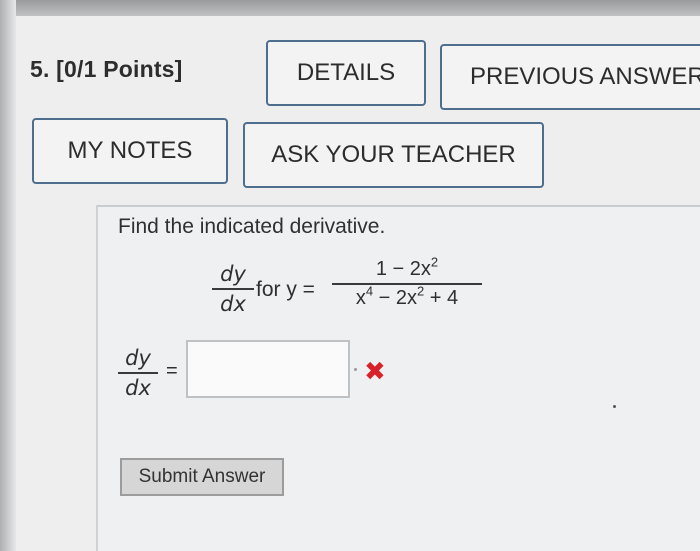  Describe the element at coordinates (202, 477) in the screenshot. I see `submit-answer-button: Submit Answer` at that location.